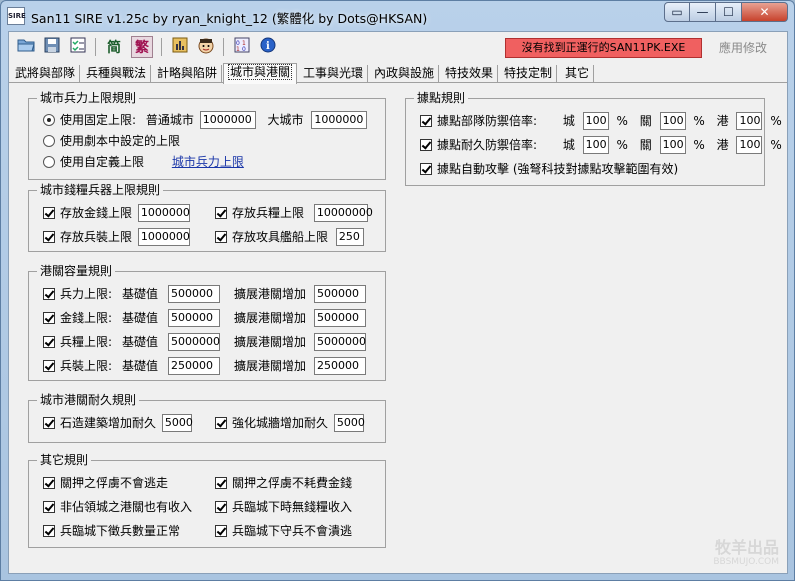  What do you see at coordinates (49, 366) in the screenshot?
I see `equip-cap-checkbox` at bounding box center [49, 366].